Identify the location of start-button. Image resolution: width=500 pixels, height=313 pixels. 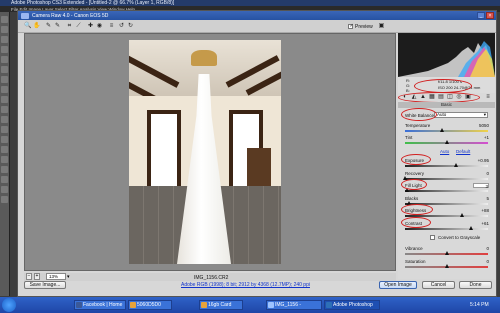
(9, 305).